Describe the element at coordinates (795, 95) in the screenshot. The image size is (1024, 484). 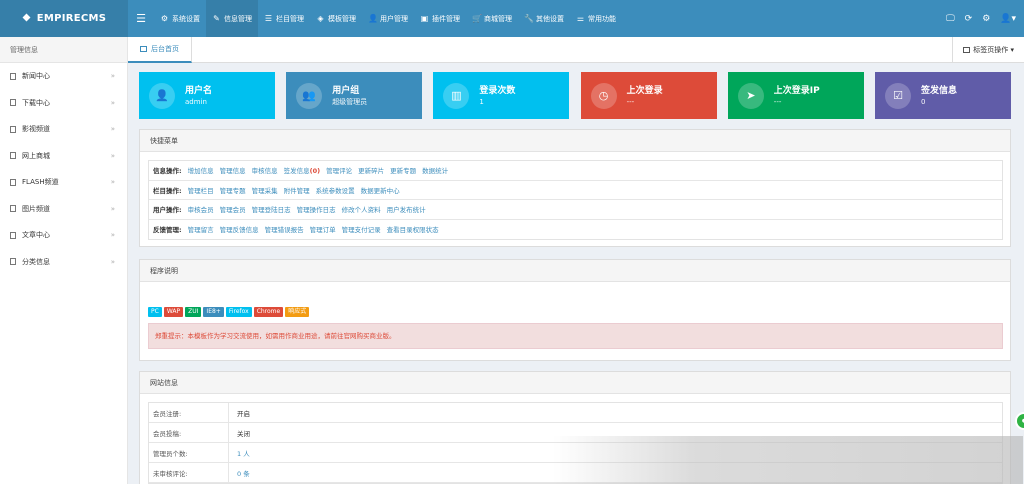
I see `stat-box: ➤ 上次登录IP ---` at that location.